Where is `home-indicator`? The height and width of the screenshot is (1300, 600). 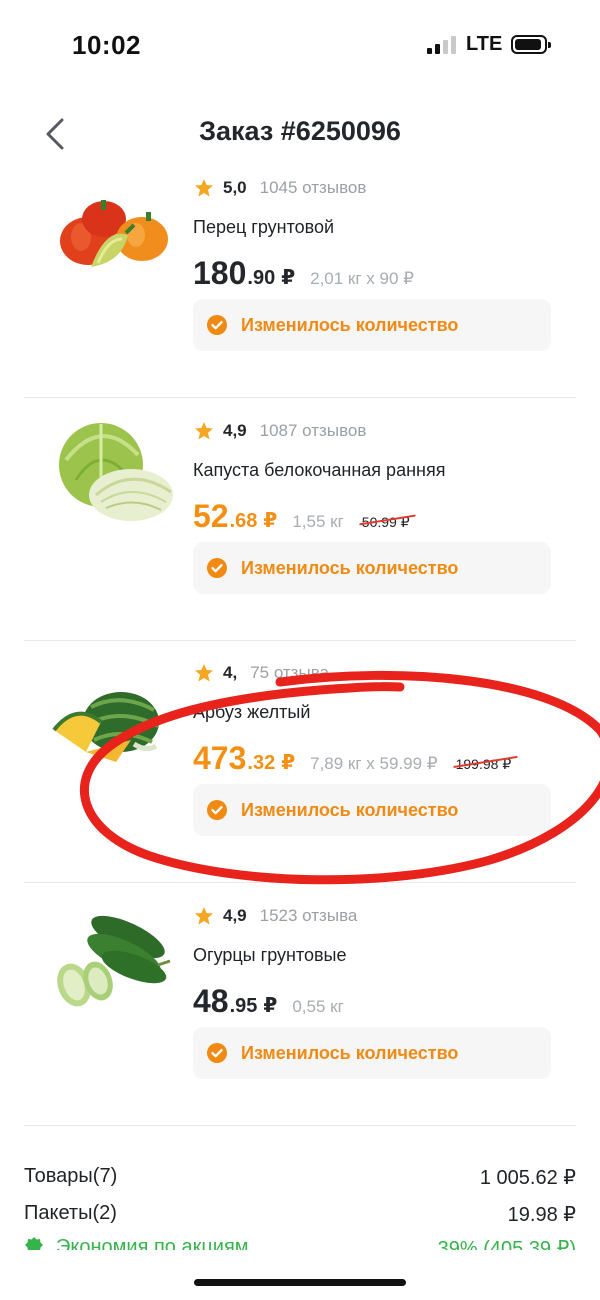 home-indicator is located at coordinates (300, 1282).